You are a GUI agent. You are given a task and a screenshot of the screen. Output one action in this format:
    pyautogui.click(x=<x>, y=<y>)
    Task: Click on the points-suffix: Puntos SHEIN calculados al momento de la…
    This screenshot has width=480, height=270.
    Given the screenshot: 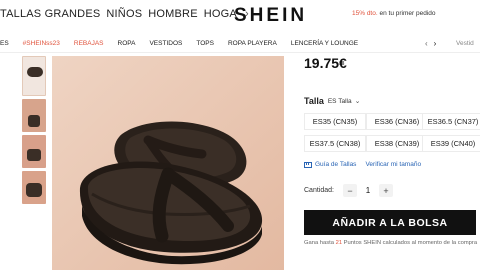 What is the action you would take?
    pyautogui.click(x=410, y=243)
    